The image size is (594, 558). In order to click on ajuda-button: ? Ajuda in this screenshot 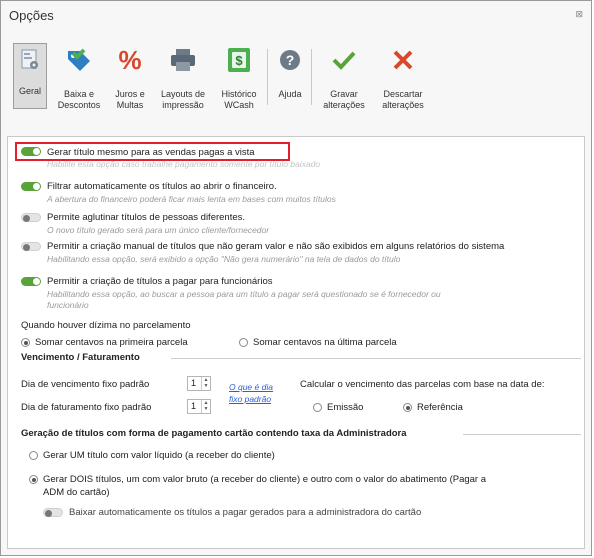, I will do `click(290, 85)`.